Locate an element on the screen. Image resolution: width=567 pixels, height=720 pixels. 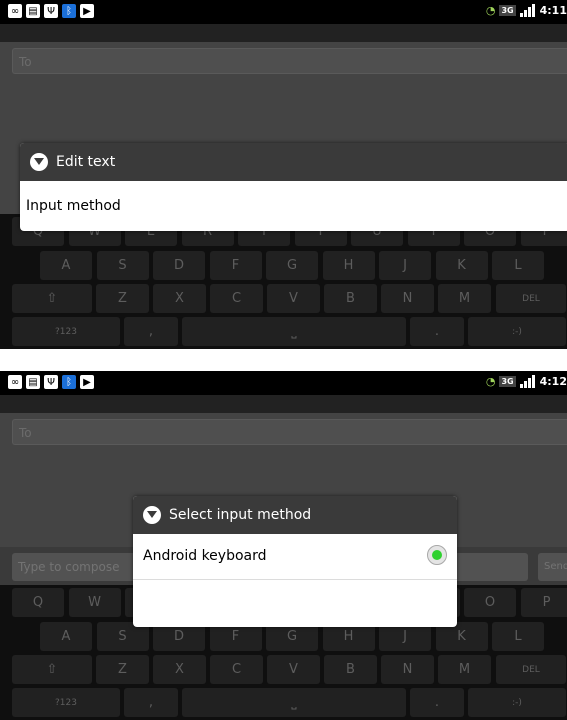
status-bar: ∞ ▤ Ψ ᛒ ▶ ◔ 3G 4:11 is located at coordinates (283, 12).